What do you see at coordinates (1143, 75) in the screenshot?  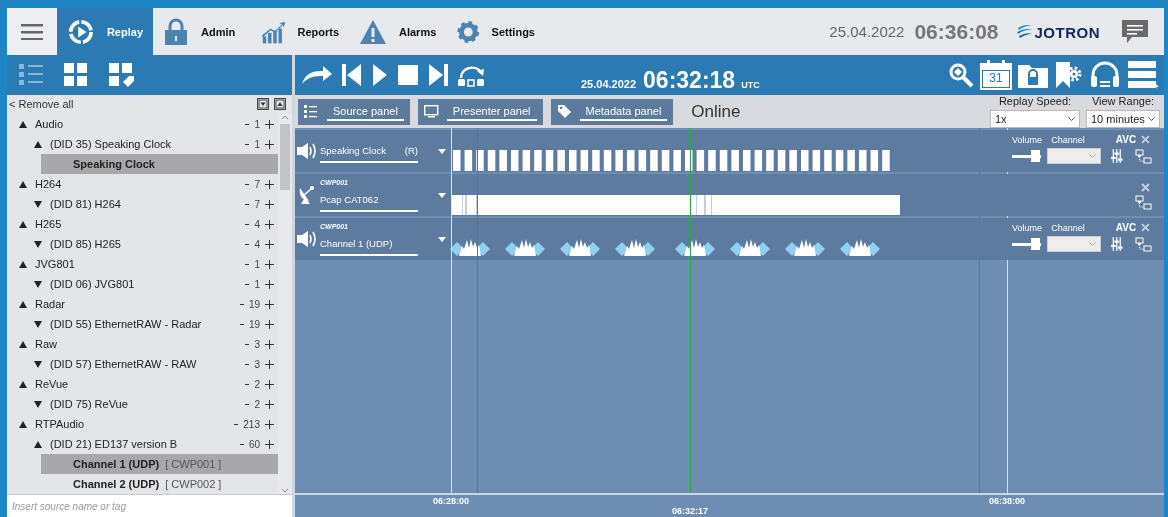 I see `server-list-icon` at bounding box center [1143, 75].